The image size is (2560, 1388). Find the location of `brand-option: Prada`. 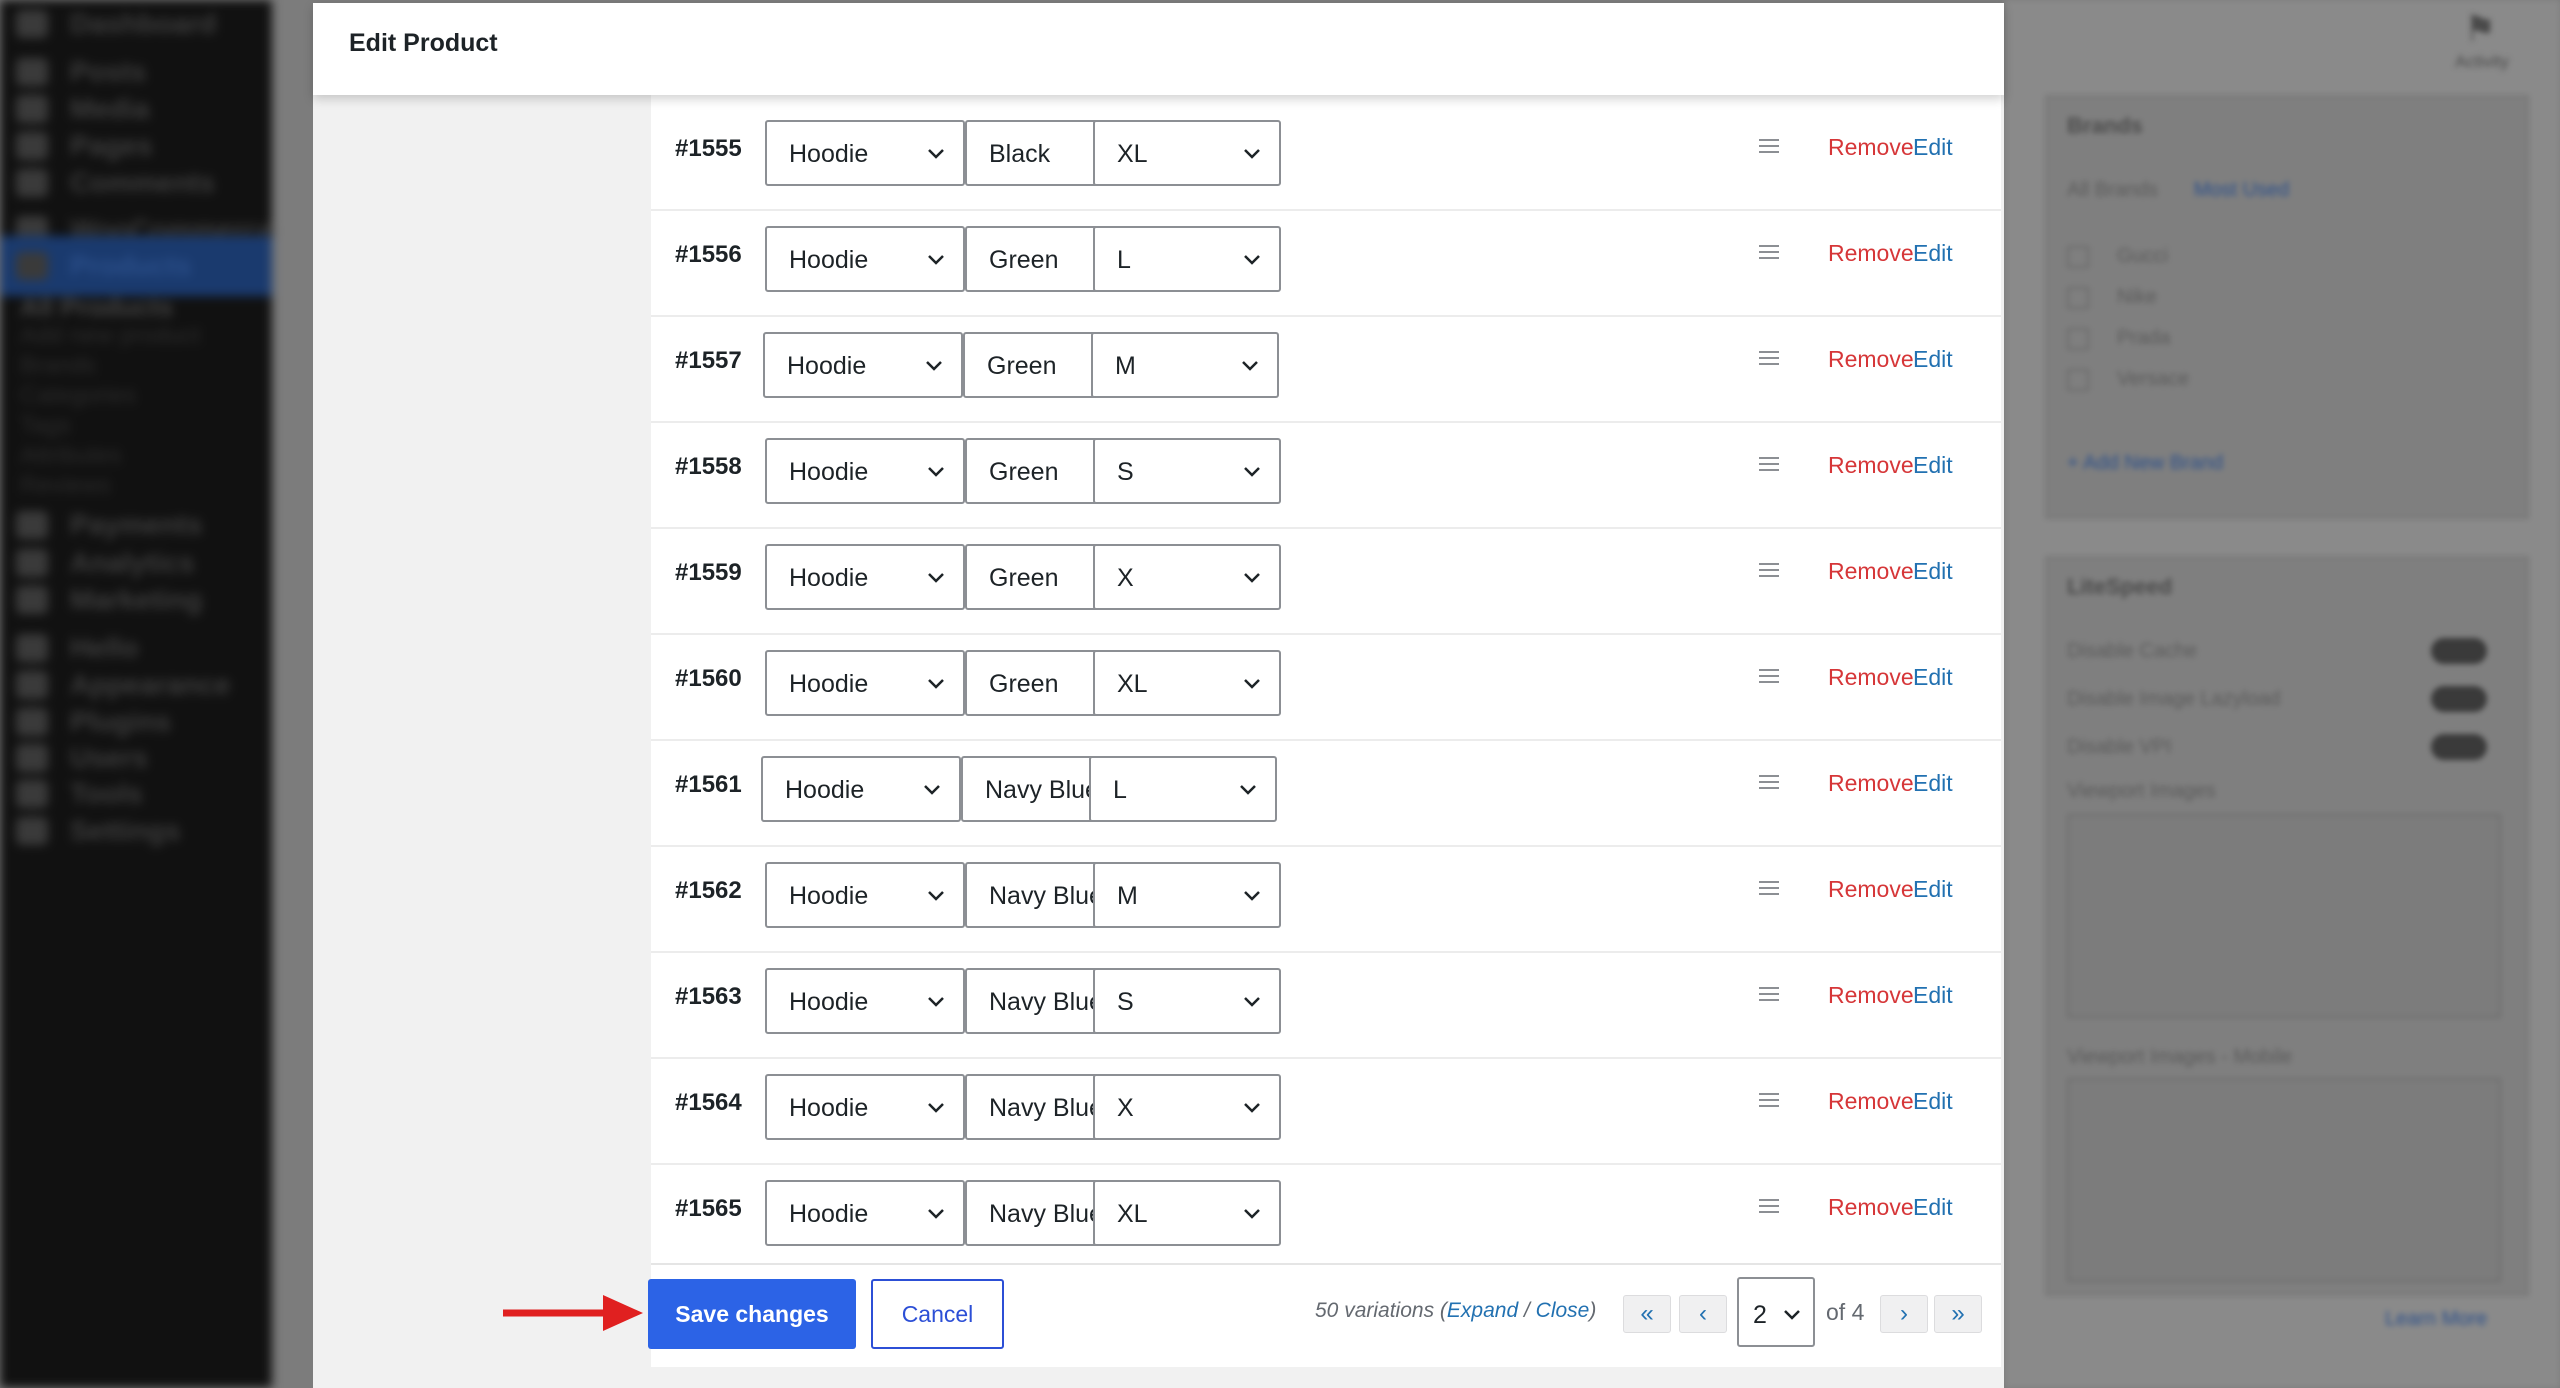

brand-option: Prada is located at coordinates (2118, 338).